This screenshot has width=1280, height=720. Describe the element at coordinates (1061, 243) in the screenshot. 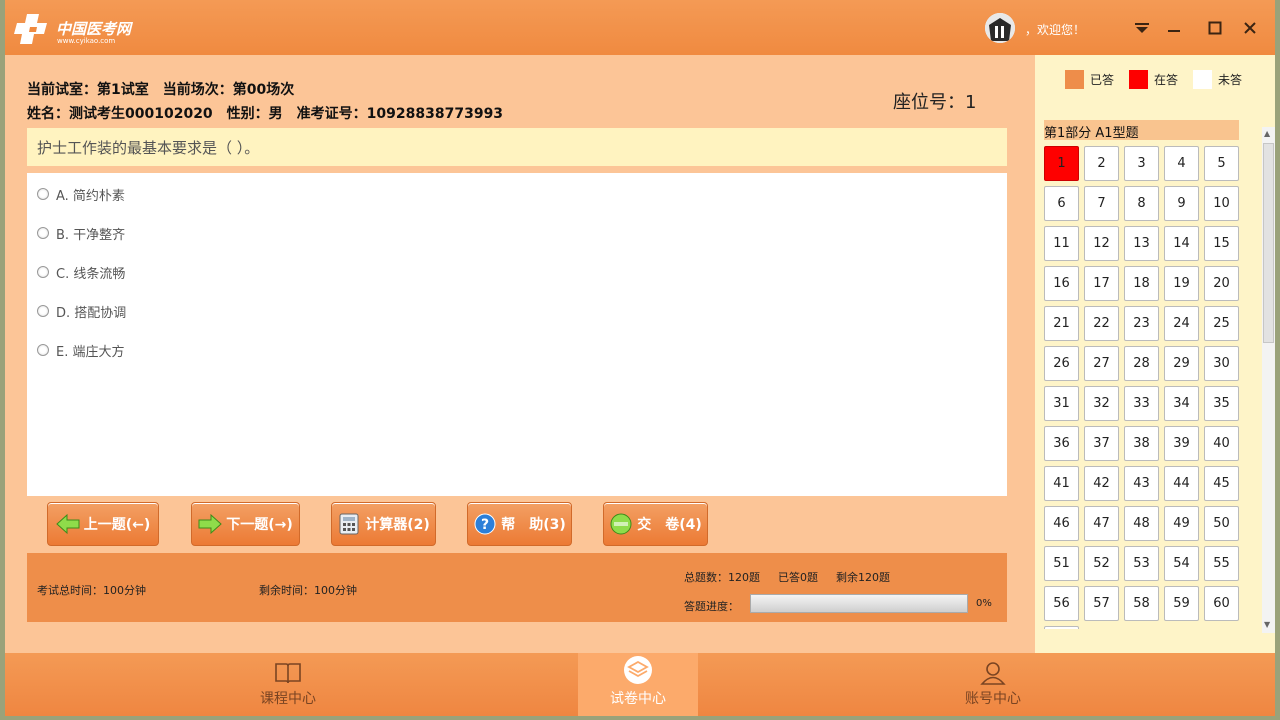

I see `question-number-11: 11` at that location.